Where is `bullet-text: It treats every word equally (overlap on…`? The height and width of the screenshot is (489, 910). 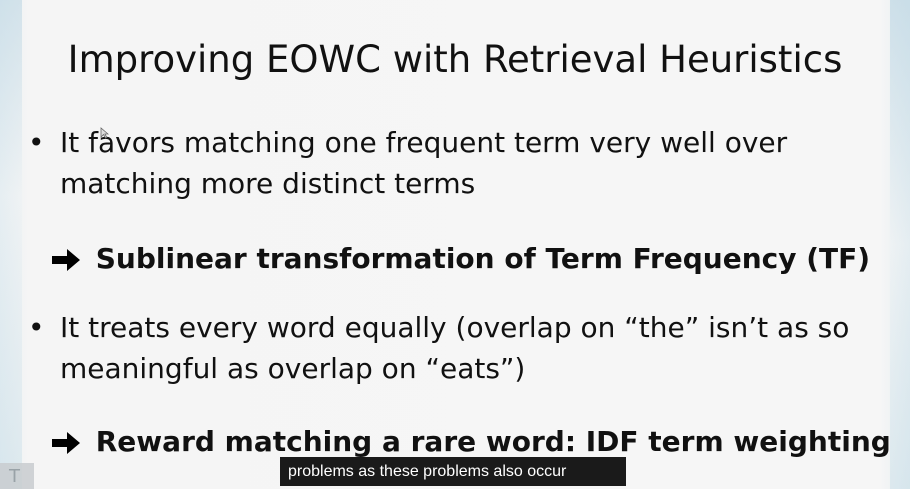
bullet-text: It treats every word equally (overlap on… is located at coordinates (455, 348).